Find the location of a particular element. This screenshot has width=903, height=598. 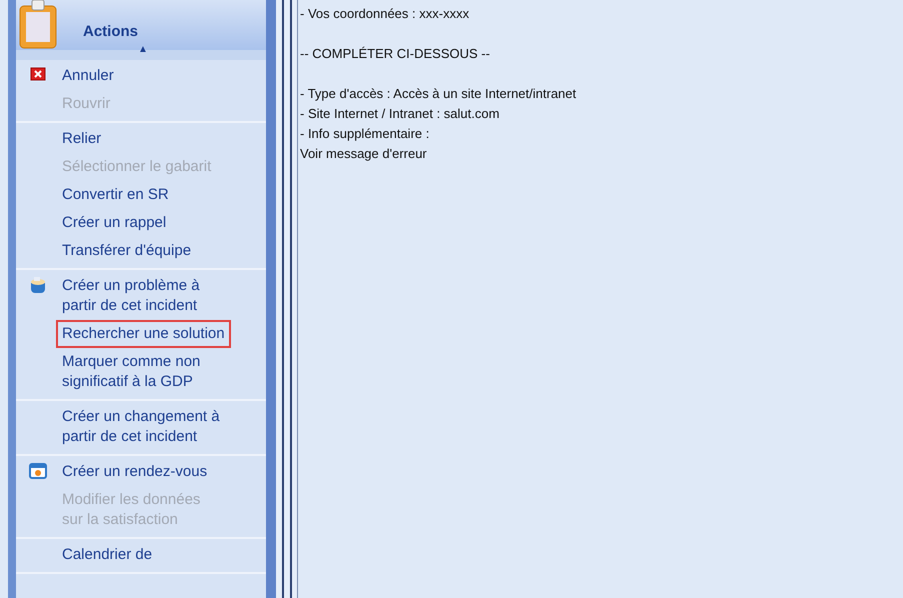

action-link: Relier is located at coordinates (82, 139).